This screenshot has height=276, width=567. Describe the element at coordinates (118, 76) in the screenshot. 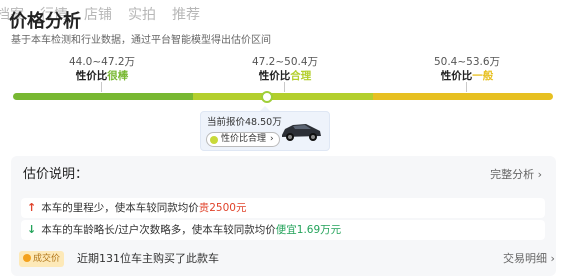

I see `range-label-highlight: 很棒` at that location.